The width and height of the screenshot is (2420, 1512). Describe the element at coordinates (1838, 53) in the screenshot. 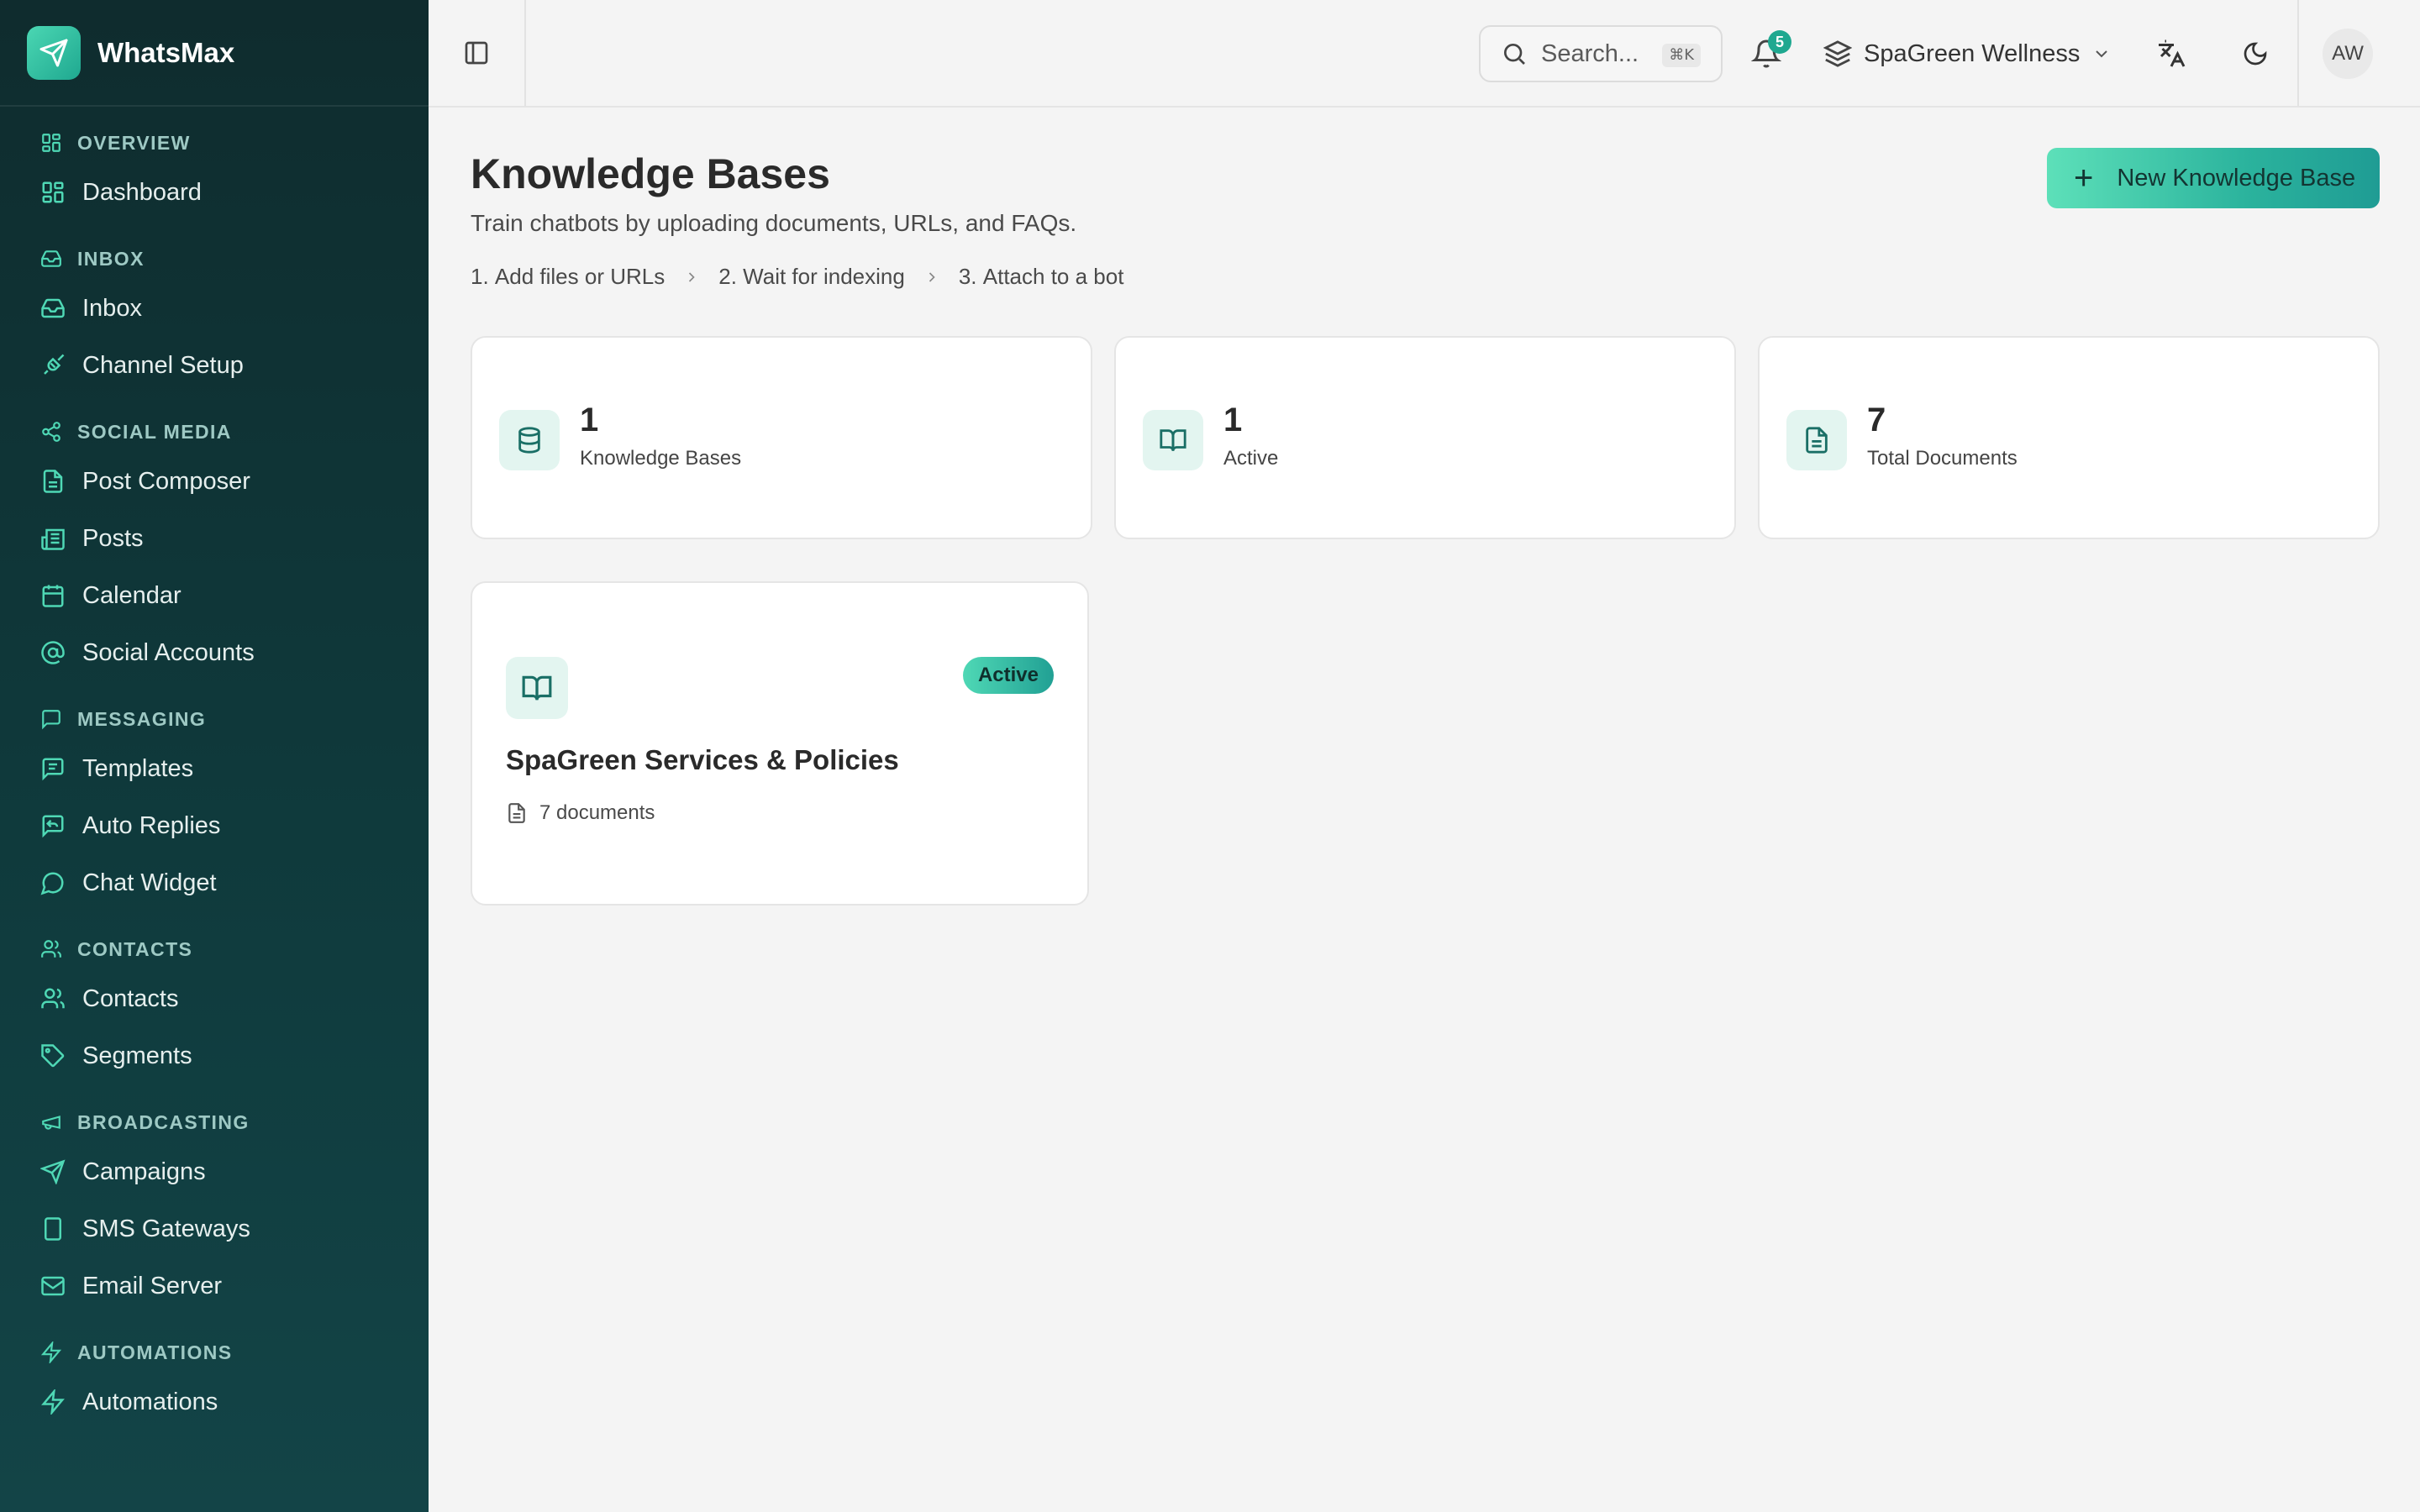

I see `layers-icon` at that location.